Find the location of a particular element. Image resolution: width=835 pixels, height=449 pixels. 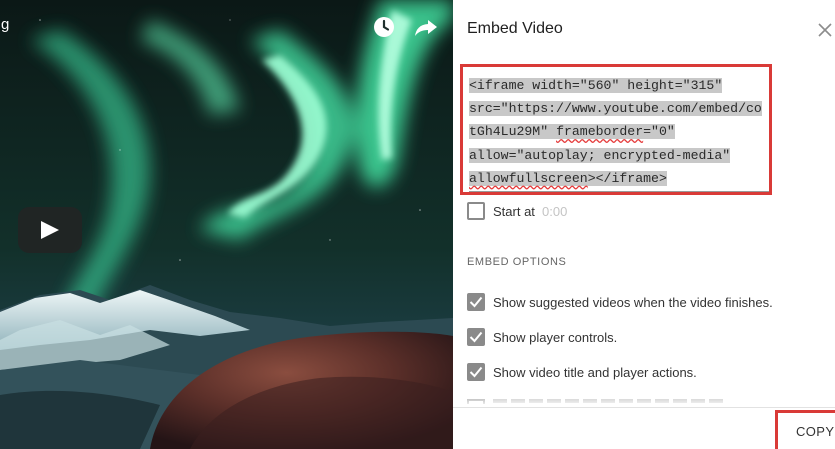

share-icon is located at coordinates (426, 27).